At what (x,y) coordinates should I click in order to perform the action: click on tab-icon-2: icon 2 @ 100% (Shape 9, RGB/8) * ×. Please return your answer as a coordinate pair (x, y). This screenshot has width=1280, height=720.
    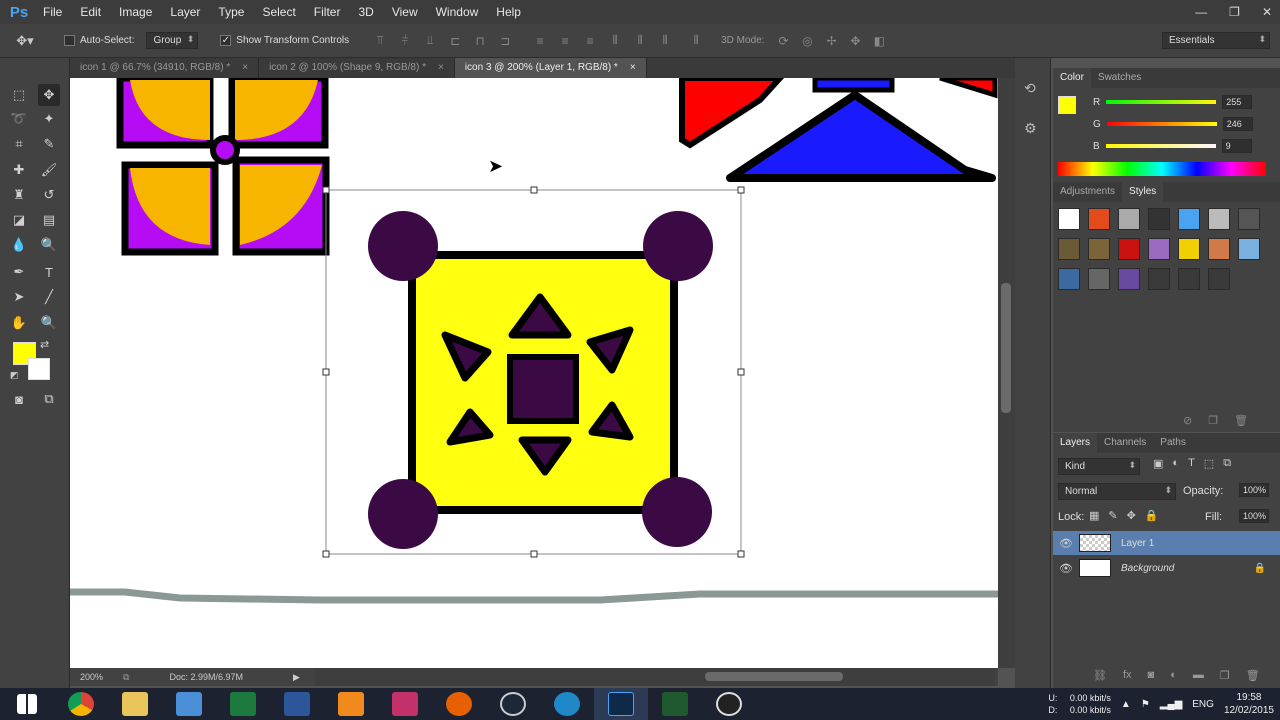
    Looking at the image, I should click on (357, 68).